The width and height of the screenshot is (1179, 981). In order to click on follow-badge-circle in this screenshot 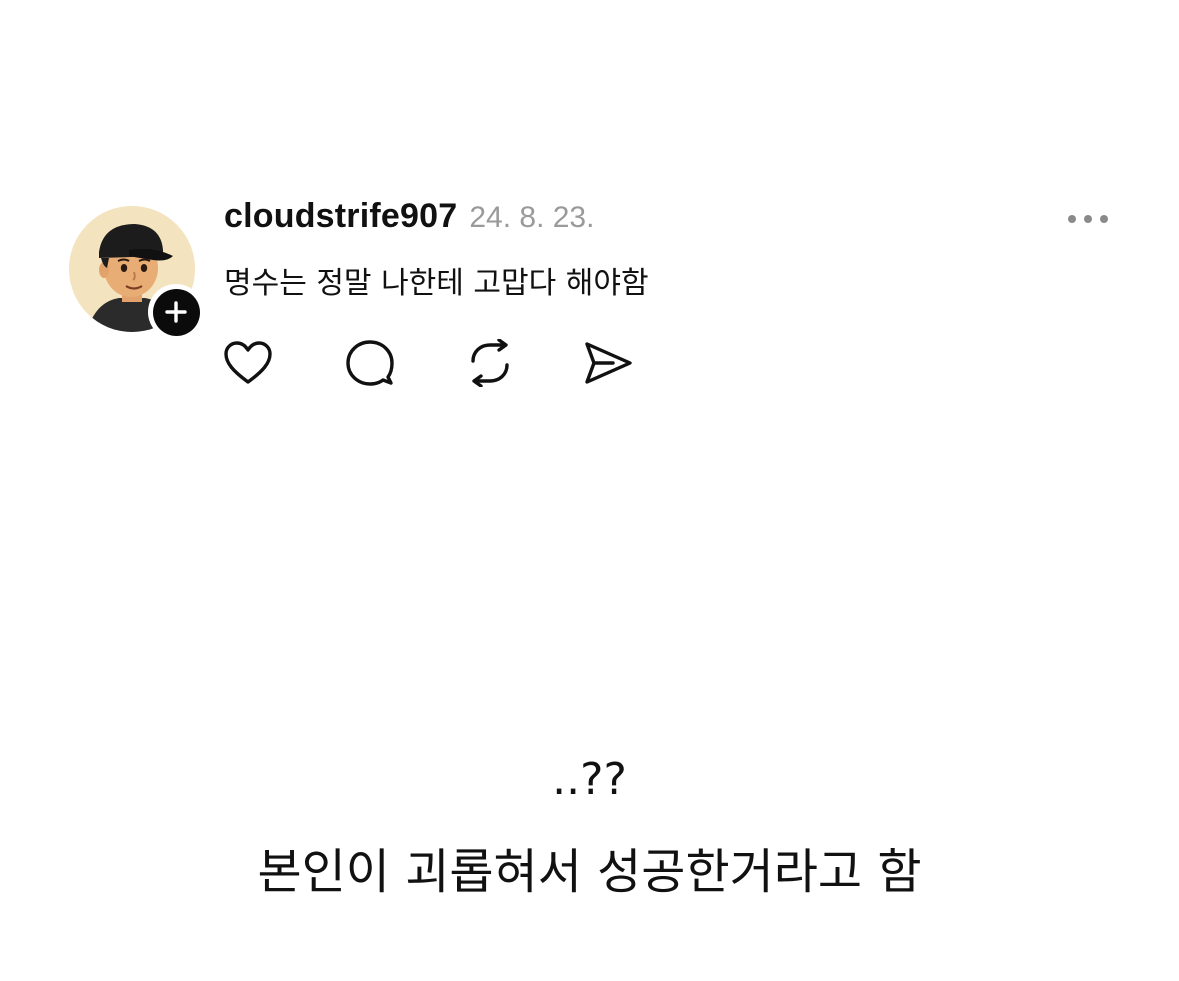, I will do `click(176, 312)`.